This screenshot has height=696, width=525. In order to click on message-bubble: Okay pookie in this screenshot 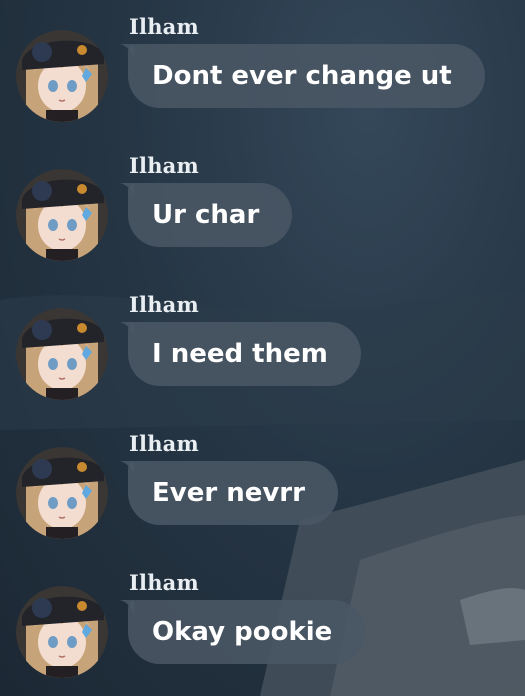, I will do `click(247, 632)`.